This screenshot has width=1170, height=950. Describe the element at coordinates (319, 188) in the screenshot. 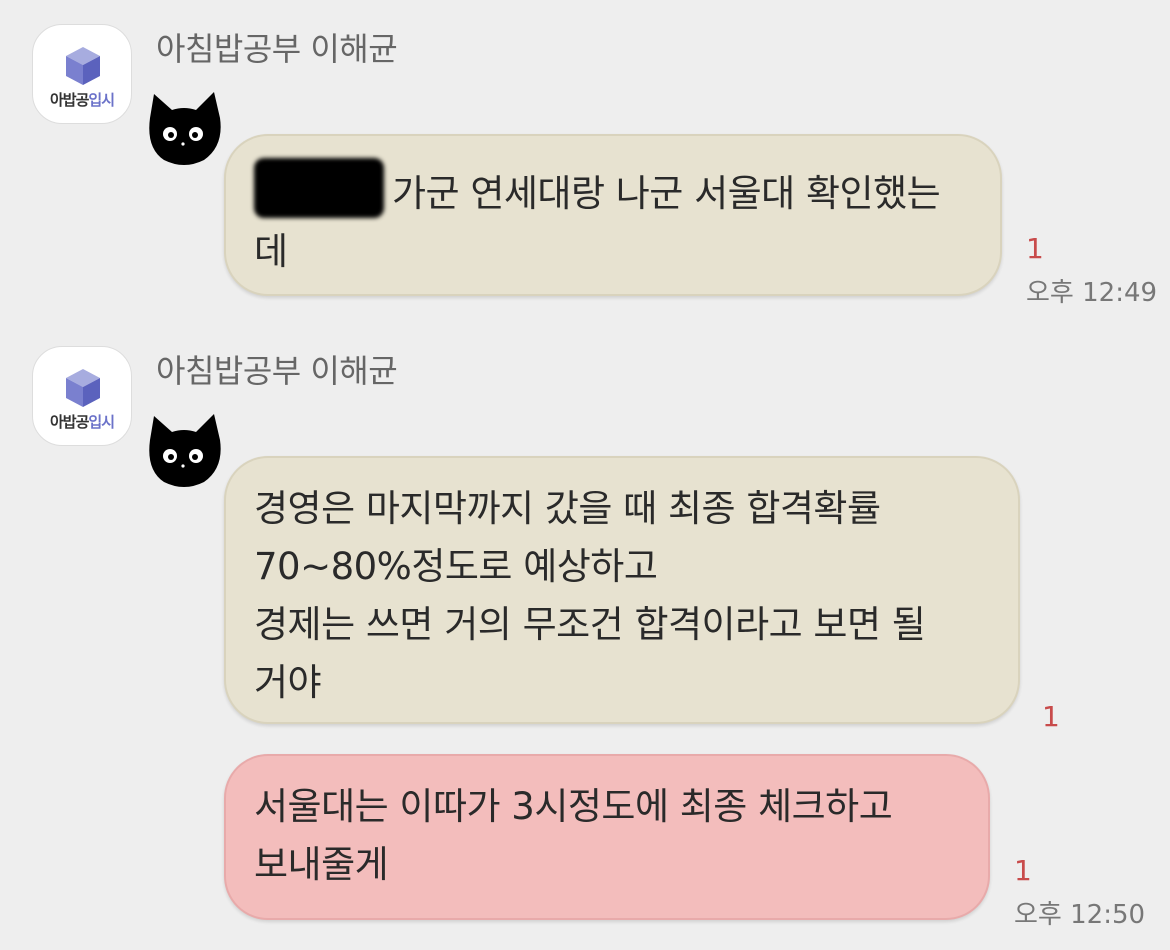

I see `redaction-mark` at that location.